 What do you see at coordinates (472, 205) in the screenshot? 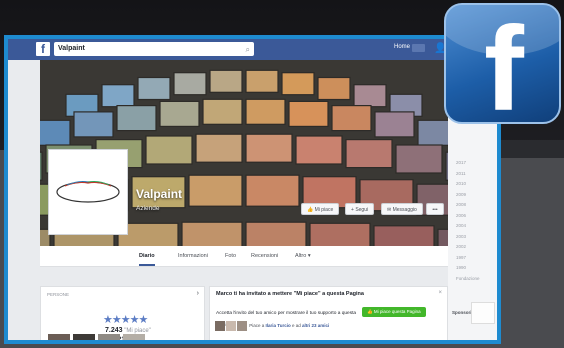
I see `timeline-year: 2008` at bounding box center [472, 205].